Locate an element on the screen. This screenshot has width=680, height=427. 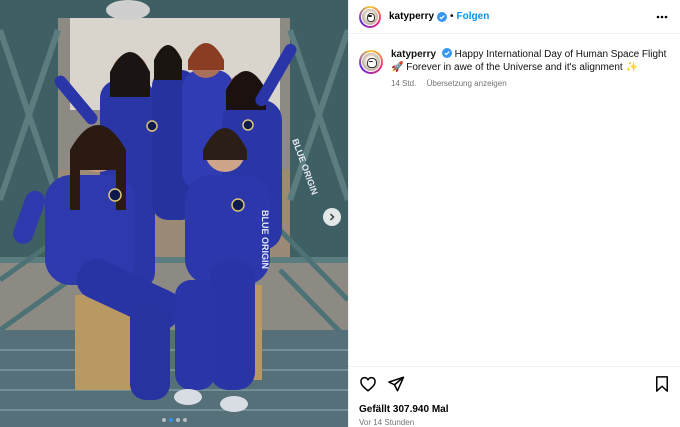
caption-age: 14 Std. is located at coordinates (403, 83).